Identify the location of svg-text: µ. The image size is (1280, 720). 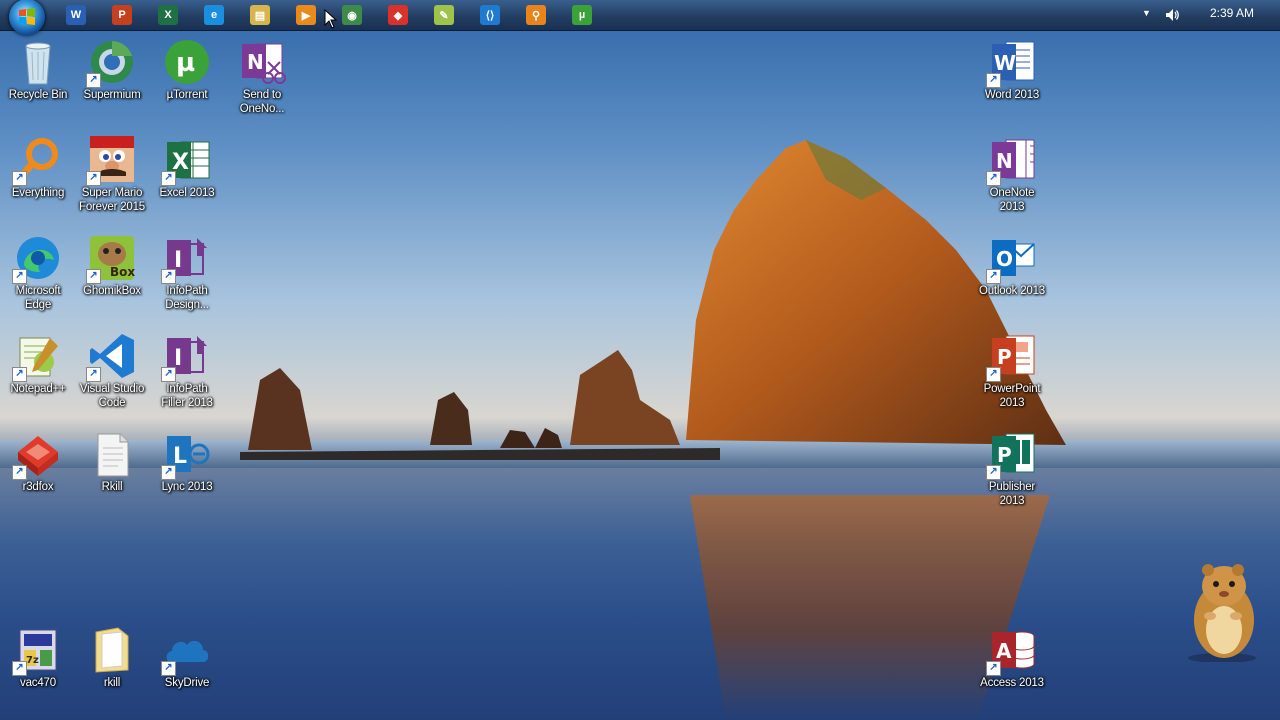
(185, 63).